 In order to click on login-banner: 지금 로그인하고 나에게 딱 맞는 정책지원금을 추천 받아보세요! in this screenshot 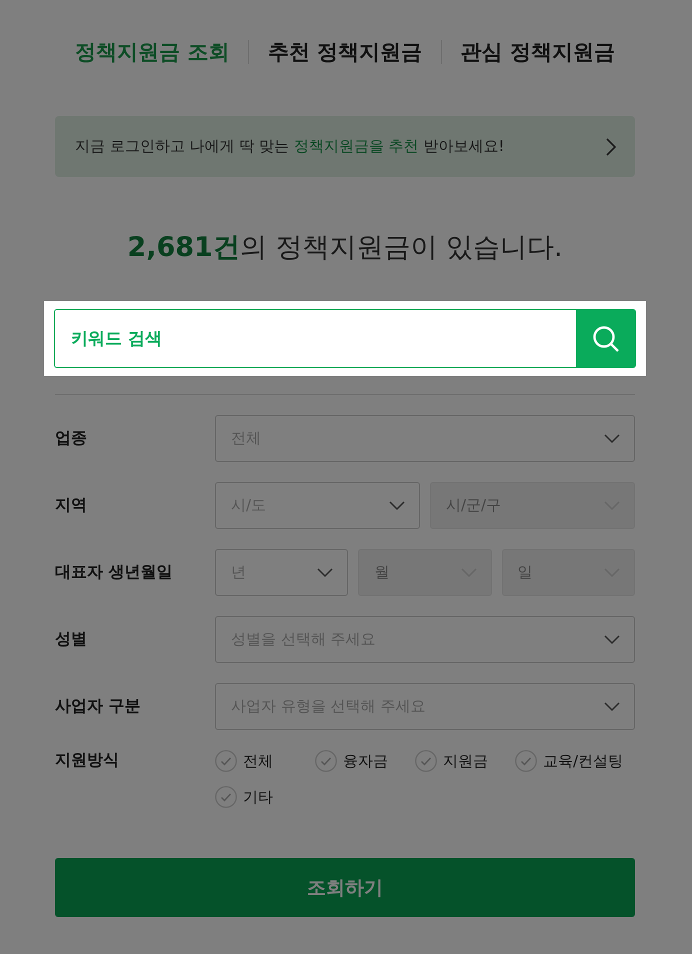, I will do `click(345, 146)`.